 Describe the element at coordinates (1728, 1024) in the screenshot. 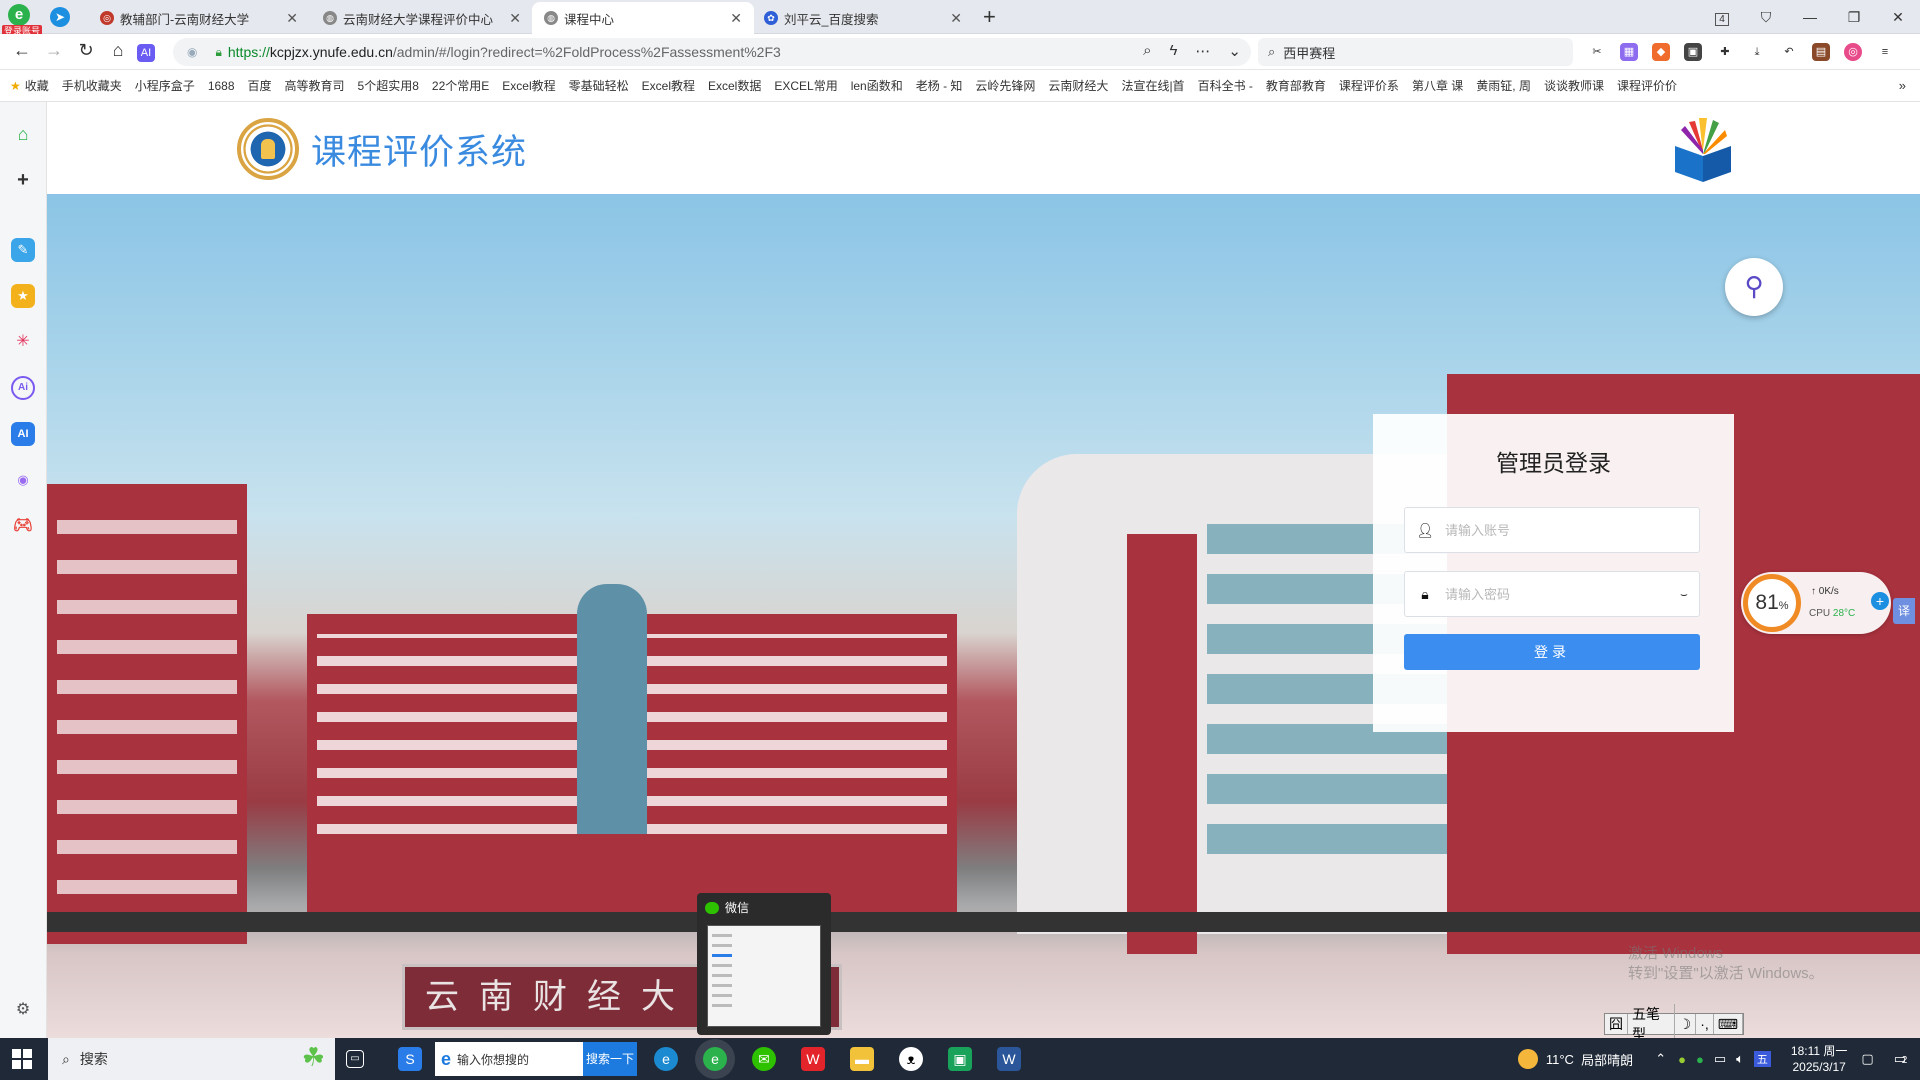

I see `keyboard-icon: ⌨` at that location.